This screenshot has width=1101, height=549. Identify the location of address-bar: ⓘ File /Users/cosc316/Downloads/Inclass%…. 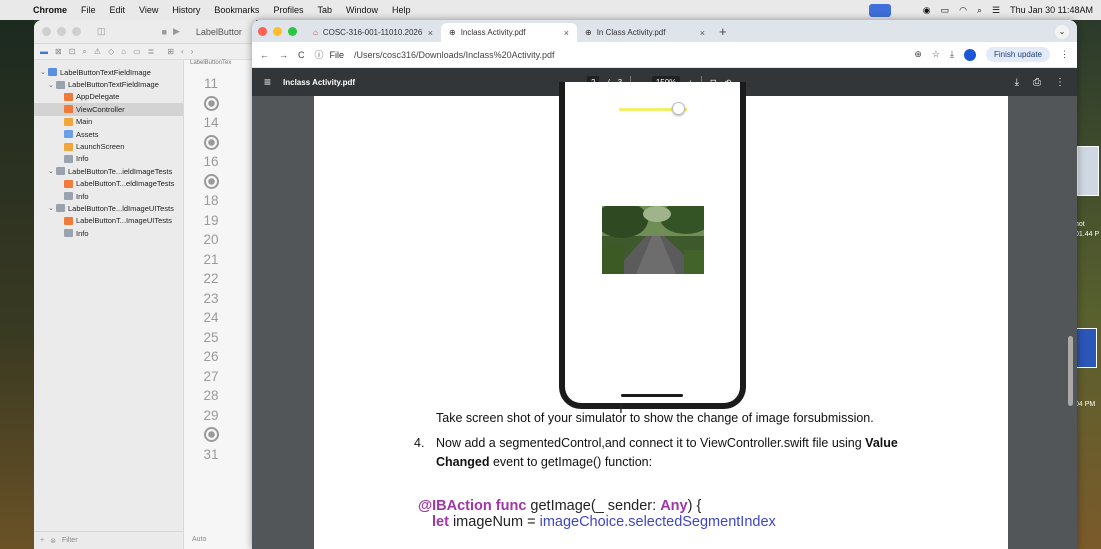
(610, 54).